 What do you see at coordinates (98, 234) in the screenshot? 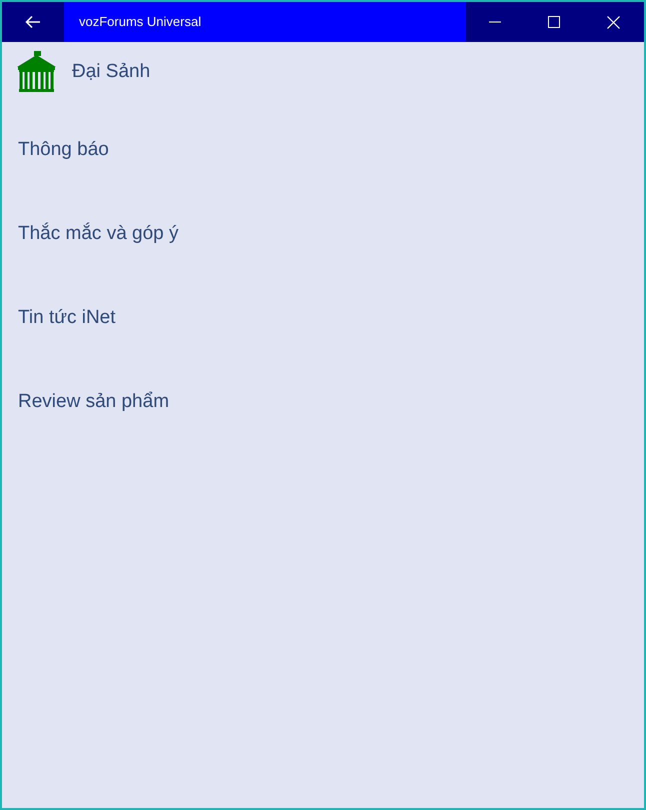
I see `forum-item: Thắc mắc và góp ý` at bounding box center [98, 234].